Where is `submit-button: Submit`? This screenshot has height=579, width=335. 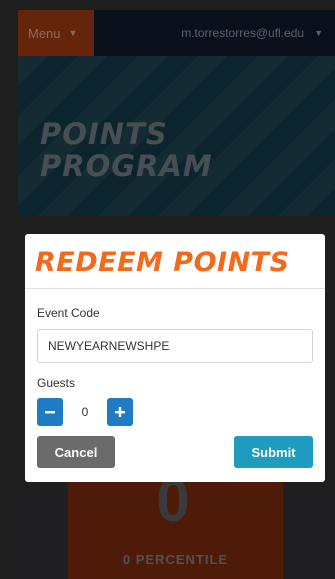
submit-button: Submit is located at coordinates (273, 452).